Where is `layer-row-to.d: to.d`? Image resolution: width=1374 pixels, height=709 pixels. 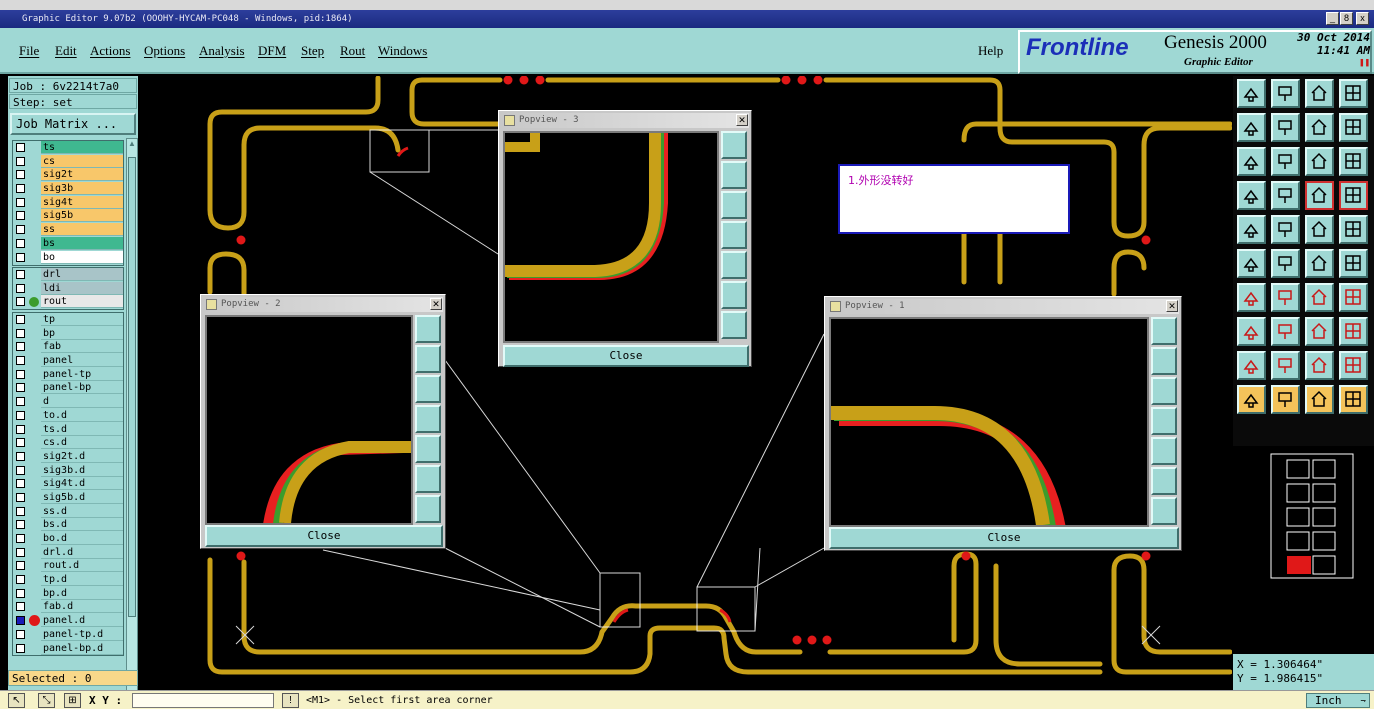
layer-row-to.d: to.d is located at coordinates (68, 415).